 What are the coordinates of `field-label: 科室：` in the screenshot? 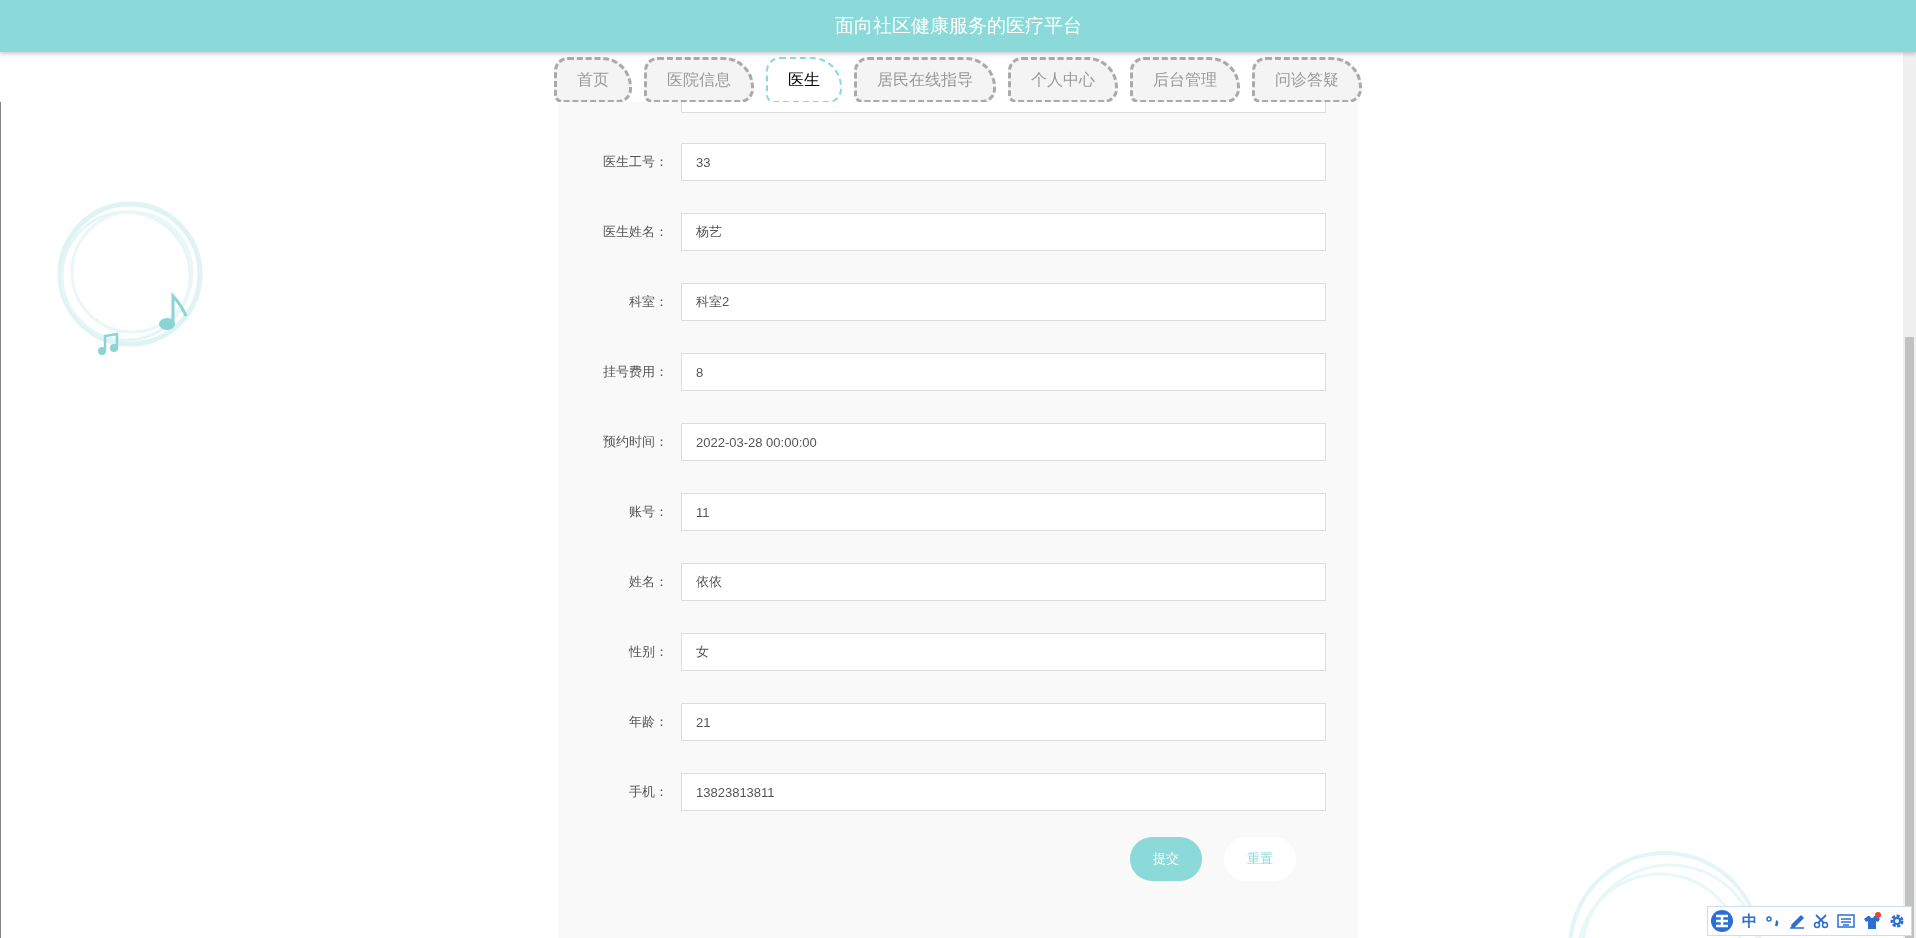 It's located at (648, 302).